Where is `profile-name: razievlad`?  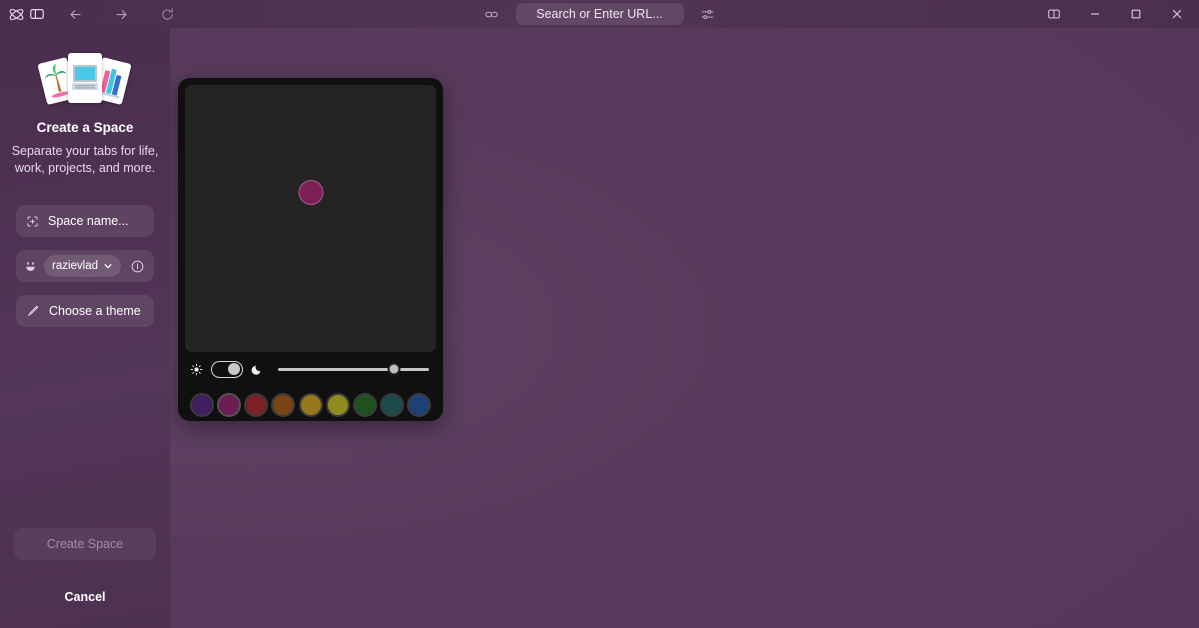 profile-name: razievlad is located at coordinates (75, 266).